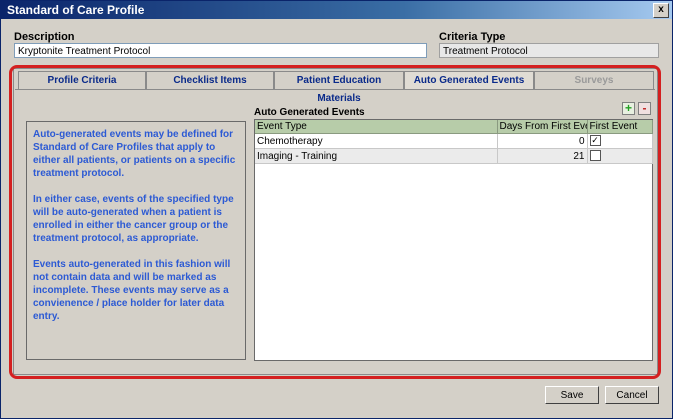 This screenshot has width=673, height=419. What do you see at coordinates (472, 37) in the screenshot?
I see `criteria-type-label: Criteria Type` at bounding box center [472, 37].